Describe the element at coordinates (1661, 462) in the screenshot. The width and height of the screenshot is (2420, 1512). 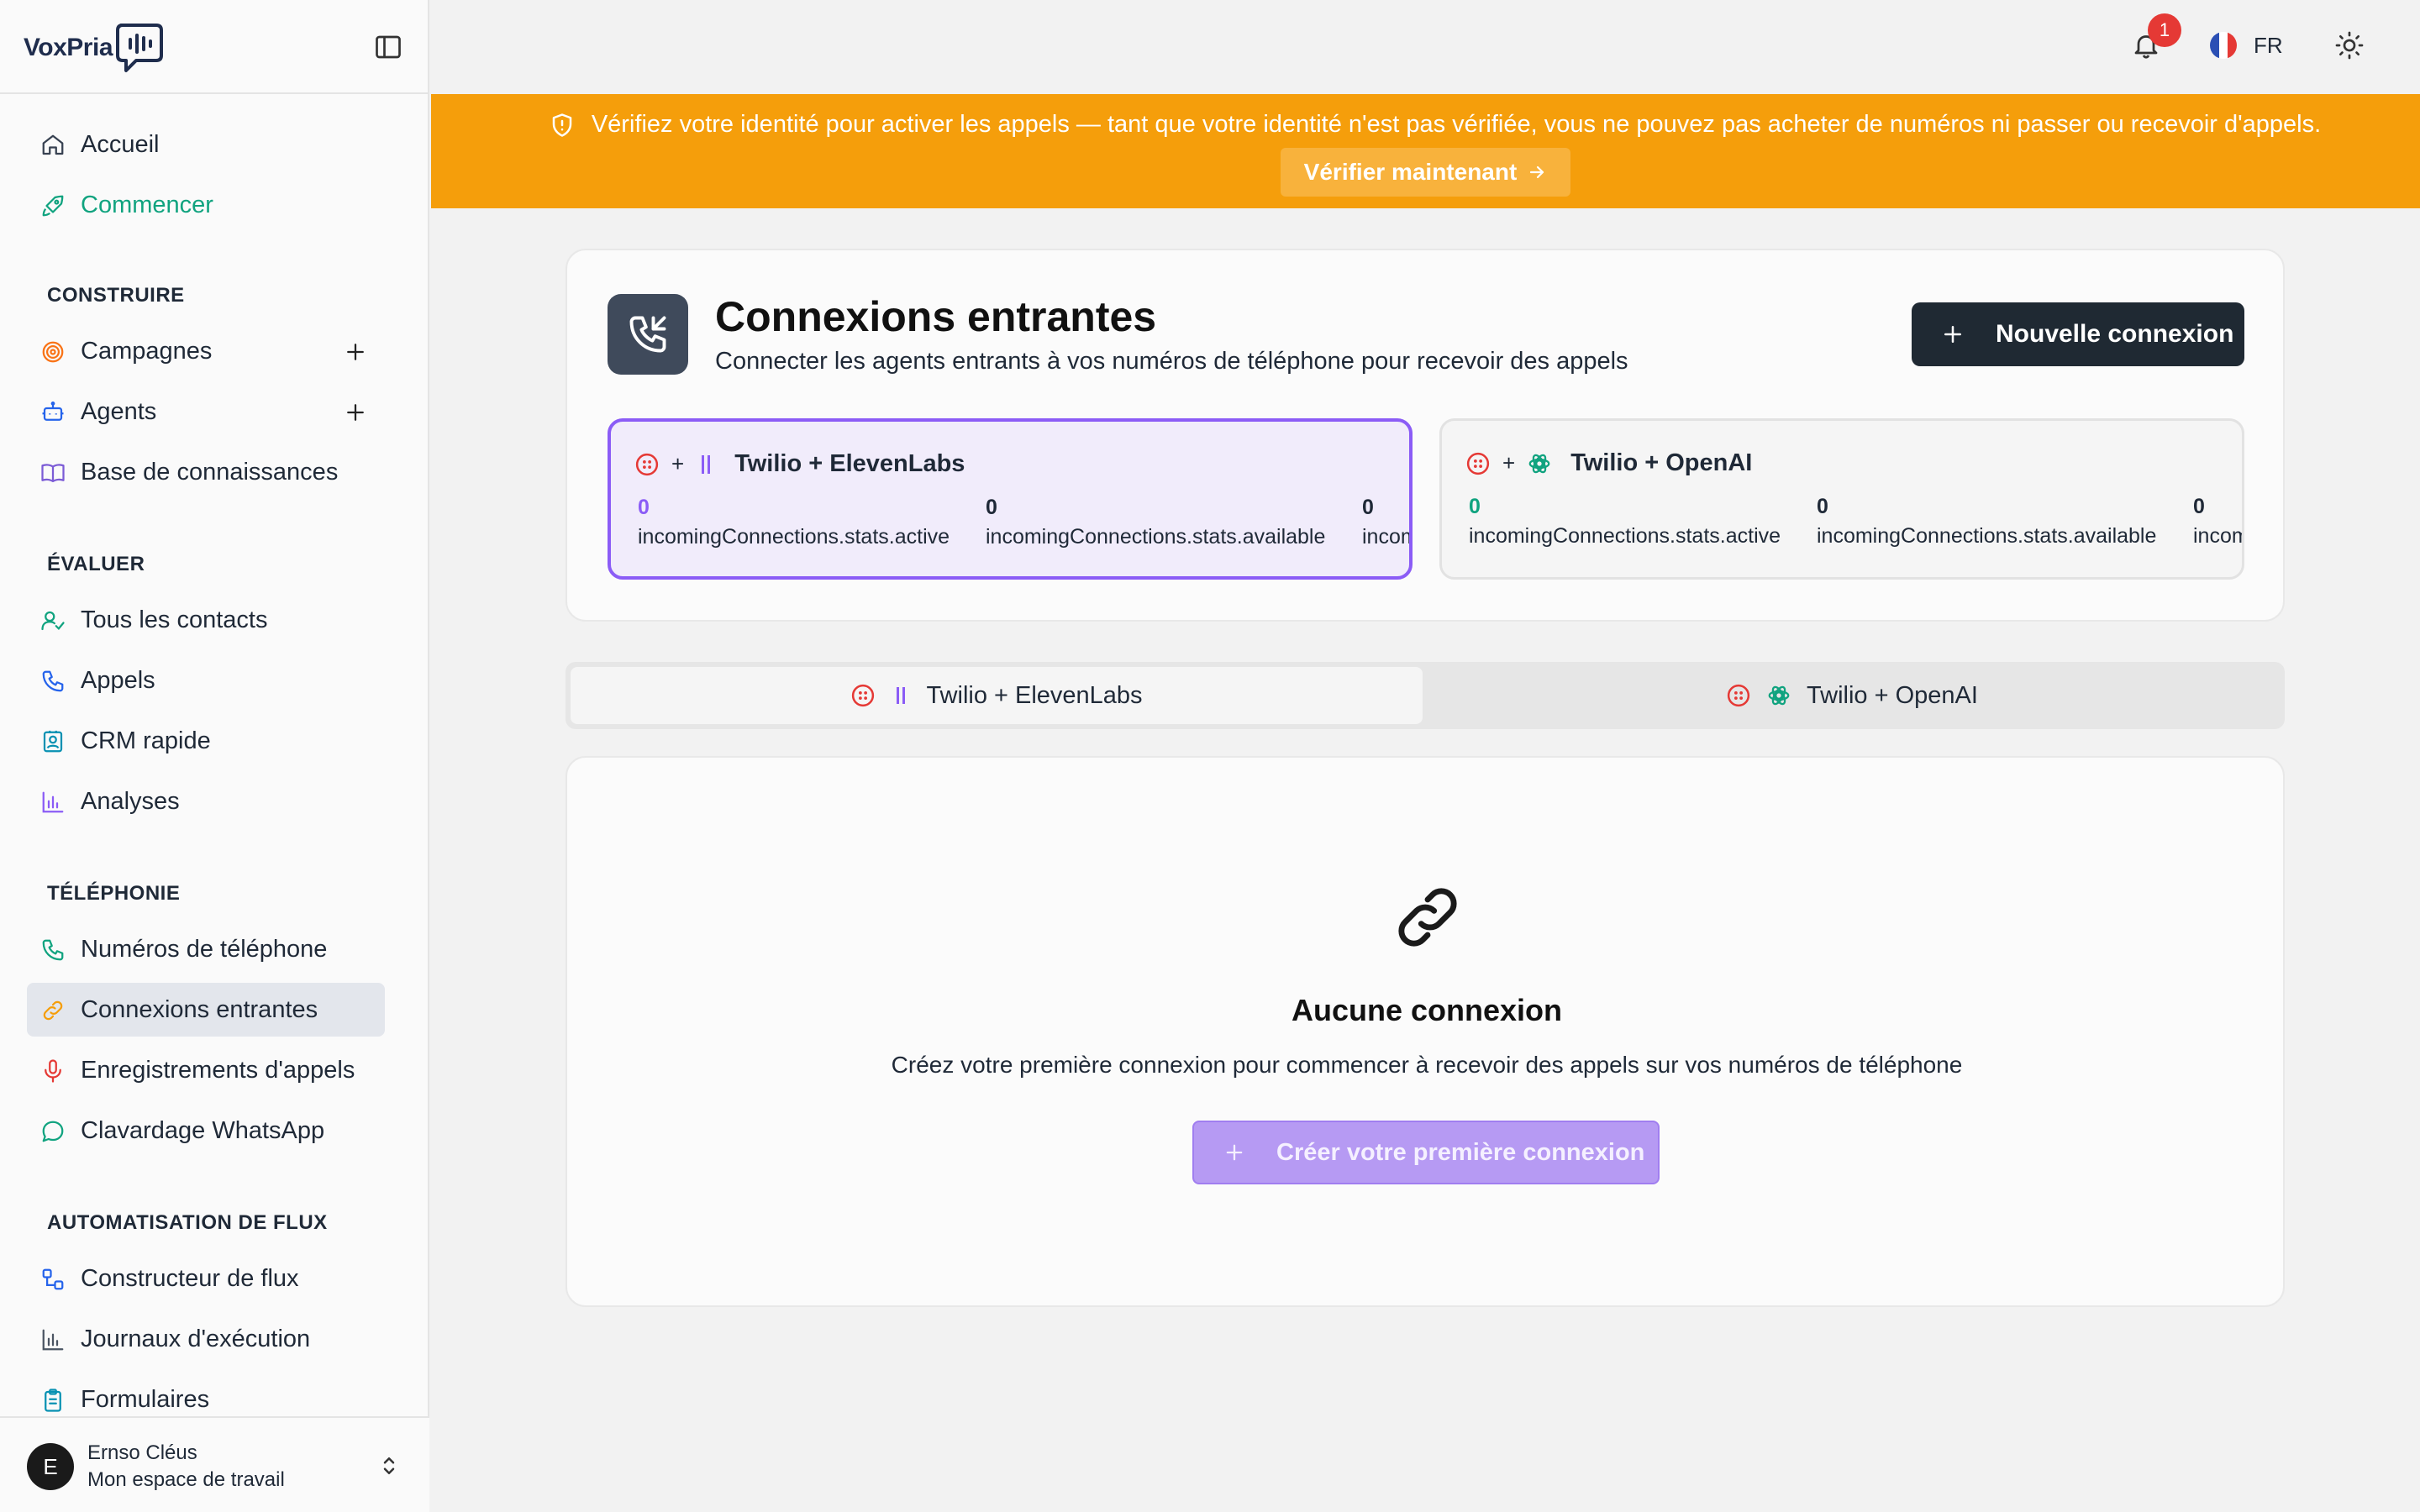
I see `provider-name: Twilio + OpenAI` at that location.